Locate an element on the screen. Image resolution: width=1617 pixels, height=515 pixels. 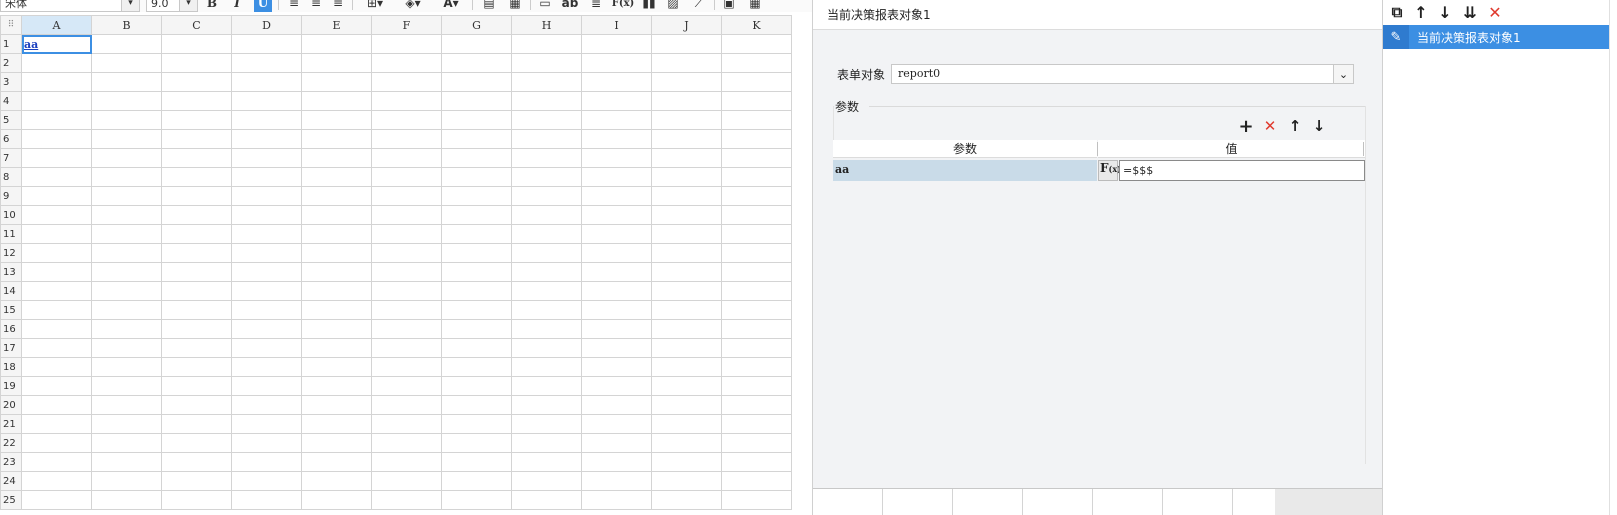
column-header-a: A is located at coordinates (56, 25).